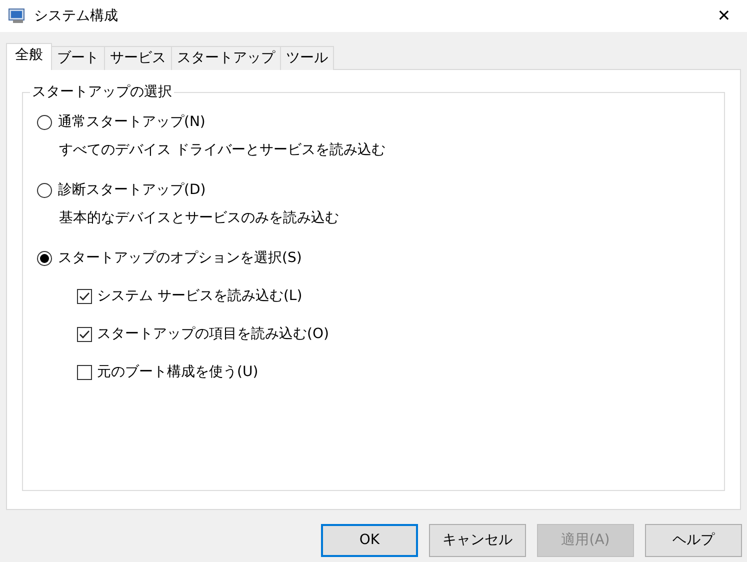 The height and width of the screenshot is (562, 747). Describe the element at coordinates (29, 56) in the screenshot. I see `tab: 全般` at that location.